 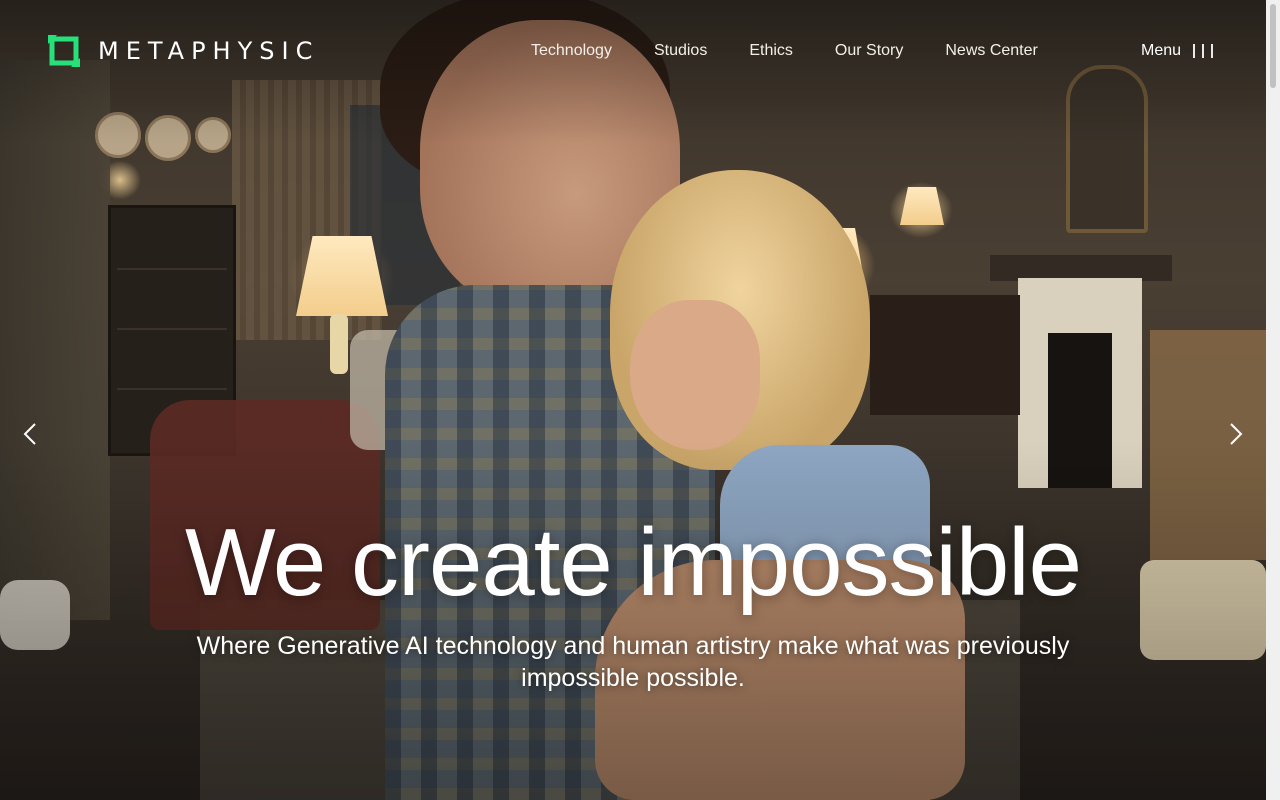 I want to click on metaphysic-logo-icon, so click(x=64, y=51).